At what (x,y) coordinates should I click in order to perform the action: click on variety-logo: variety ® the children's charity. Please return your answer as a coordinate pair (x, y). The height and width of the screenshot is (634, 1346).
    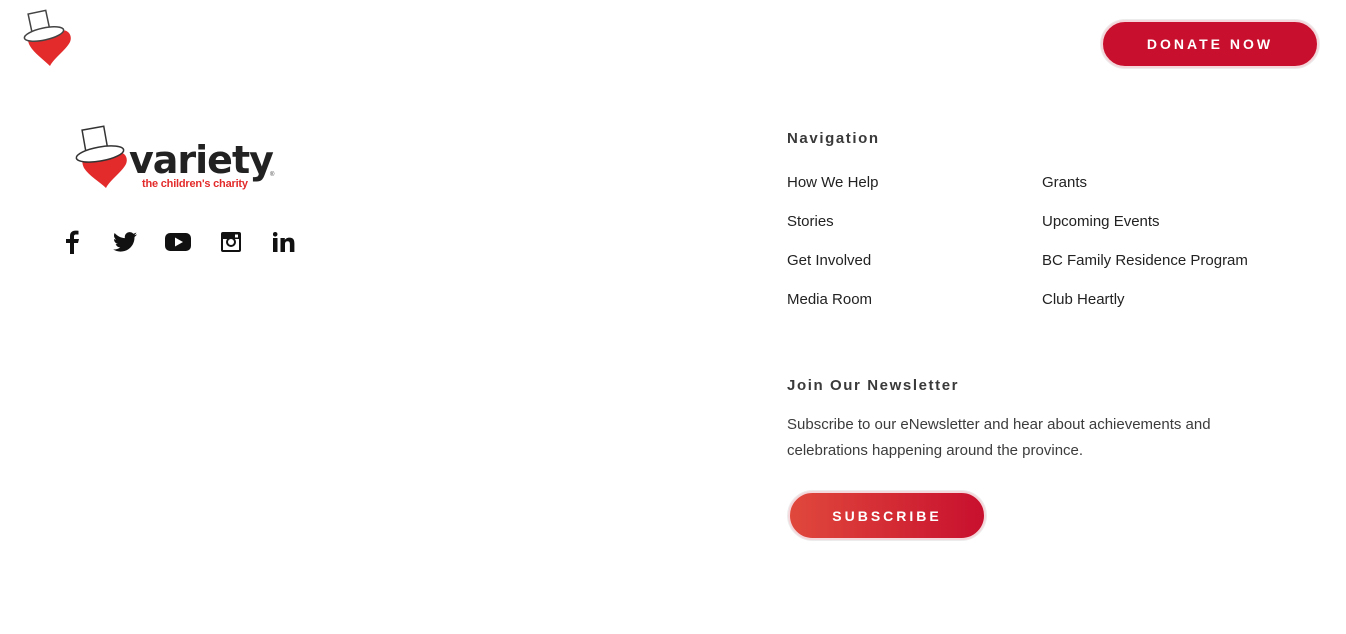
    Looking at the image, I should click on (177, 158).